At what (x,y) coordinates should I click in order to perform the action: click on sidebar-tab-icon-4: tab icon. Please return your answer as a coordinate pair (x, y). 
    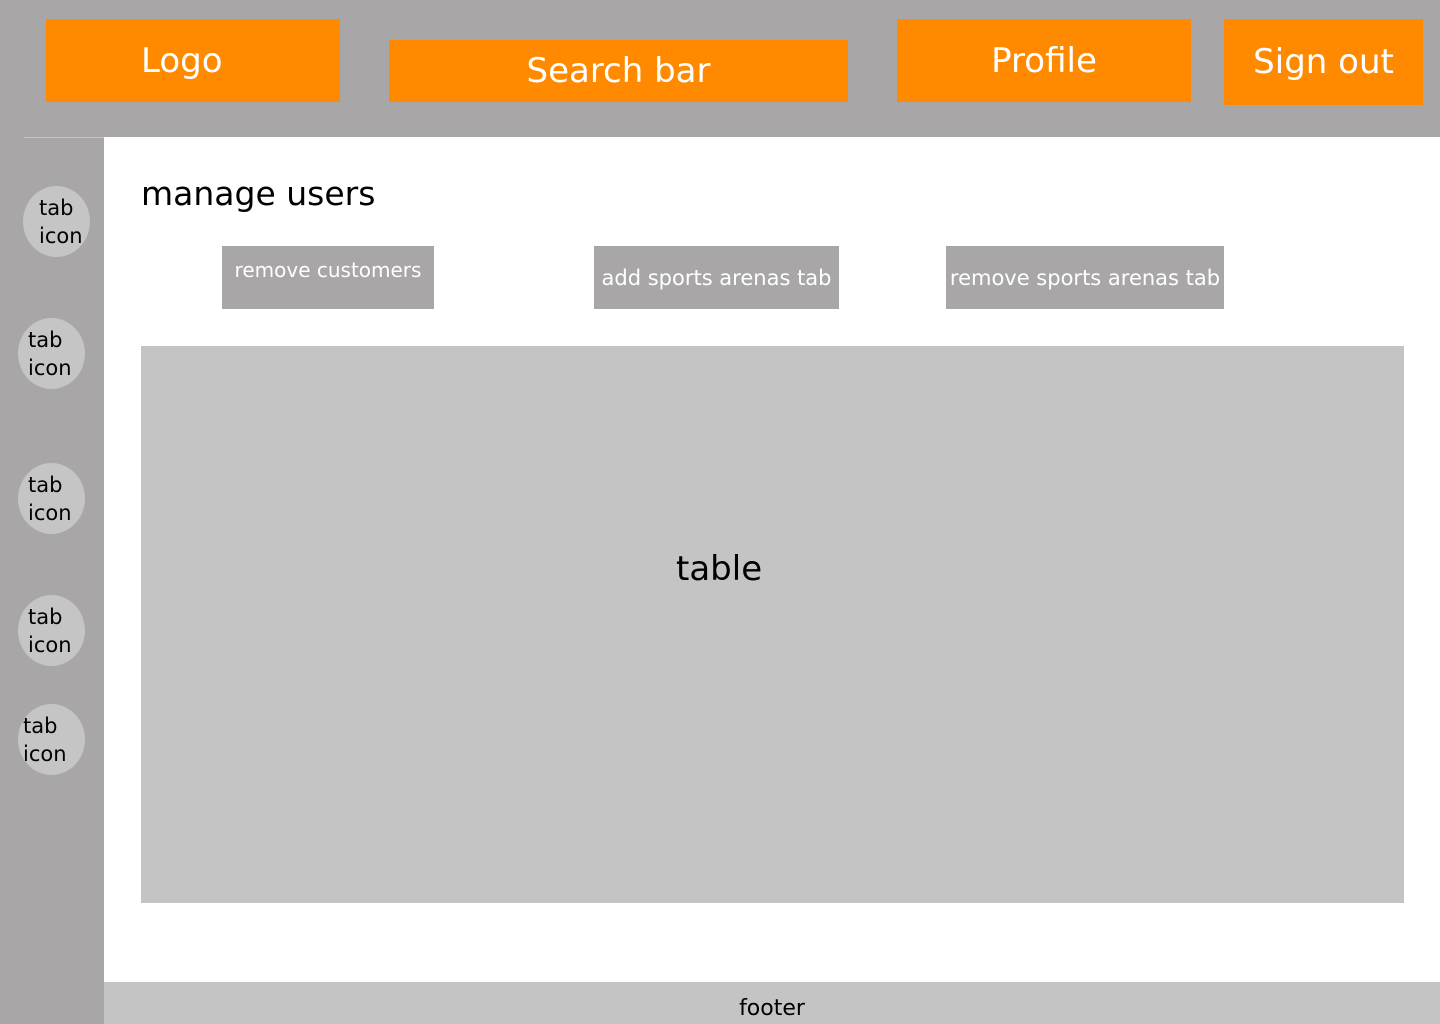
    Looking at the image, I should click on (51, 630).